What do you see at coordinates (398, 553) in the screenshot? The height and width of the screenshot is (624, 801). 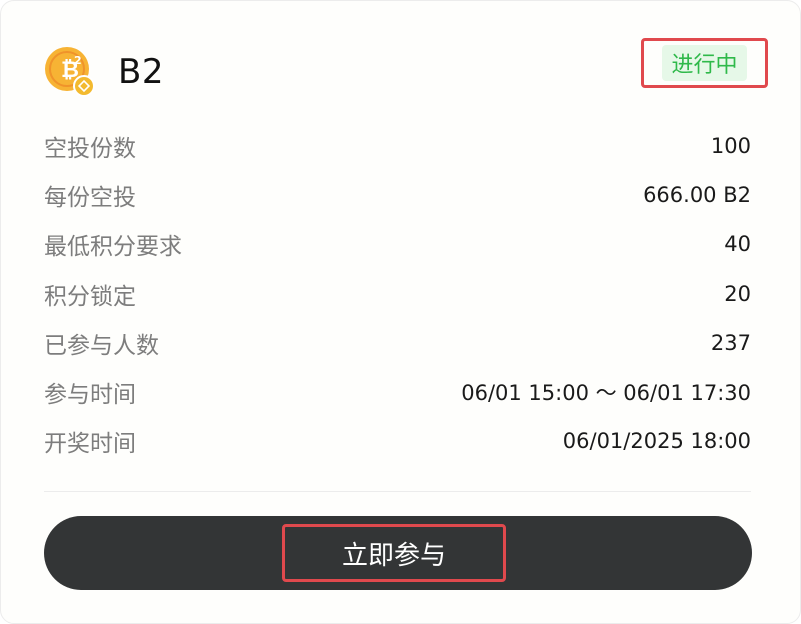 I see `join-now-button` at bounding box center [398, 553].